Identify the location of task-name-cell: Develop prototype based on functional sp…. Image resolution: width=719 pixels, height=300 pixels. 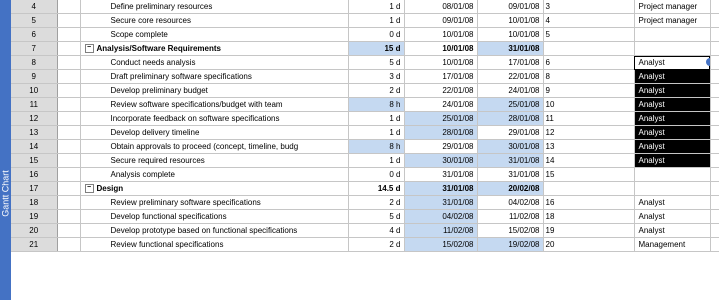
(214, 230).